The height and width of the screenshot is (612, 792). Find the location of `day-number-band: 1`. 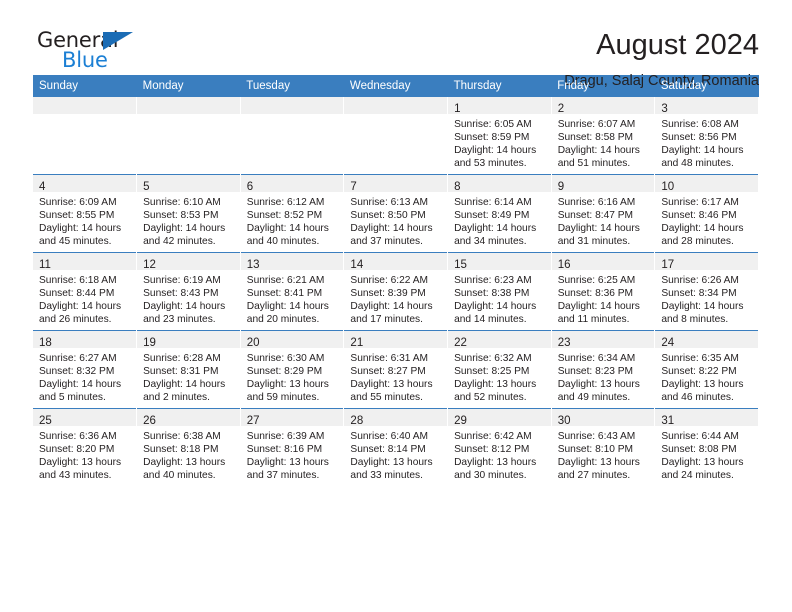

day-number-band: 1 is located at coordinates (499, 106).